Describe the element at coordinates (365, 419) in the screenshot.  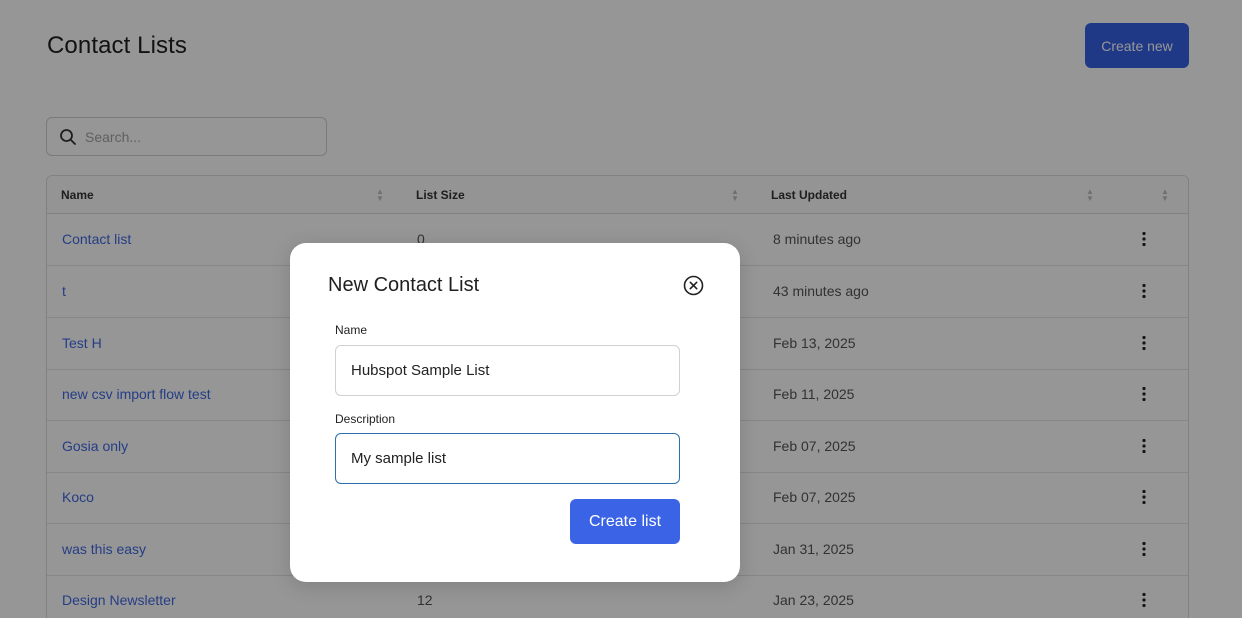
I see `description-label: Description` at that location.